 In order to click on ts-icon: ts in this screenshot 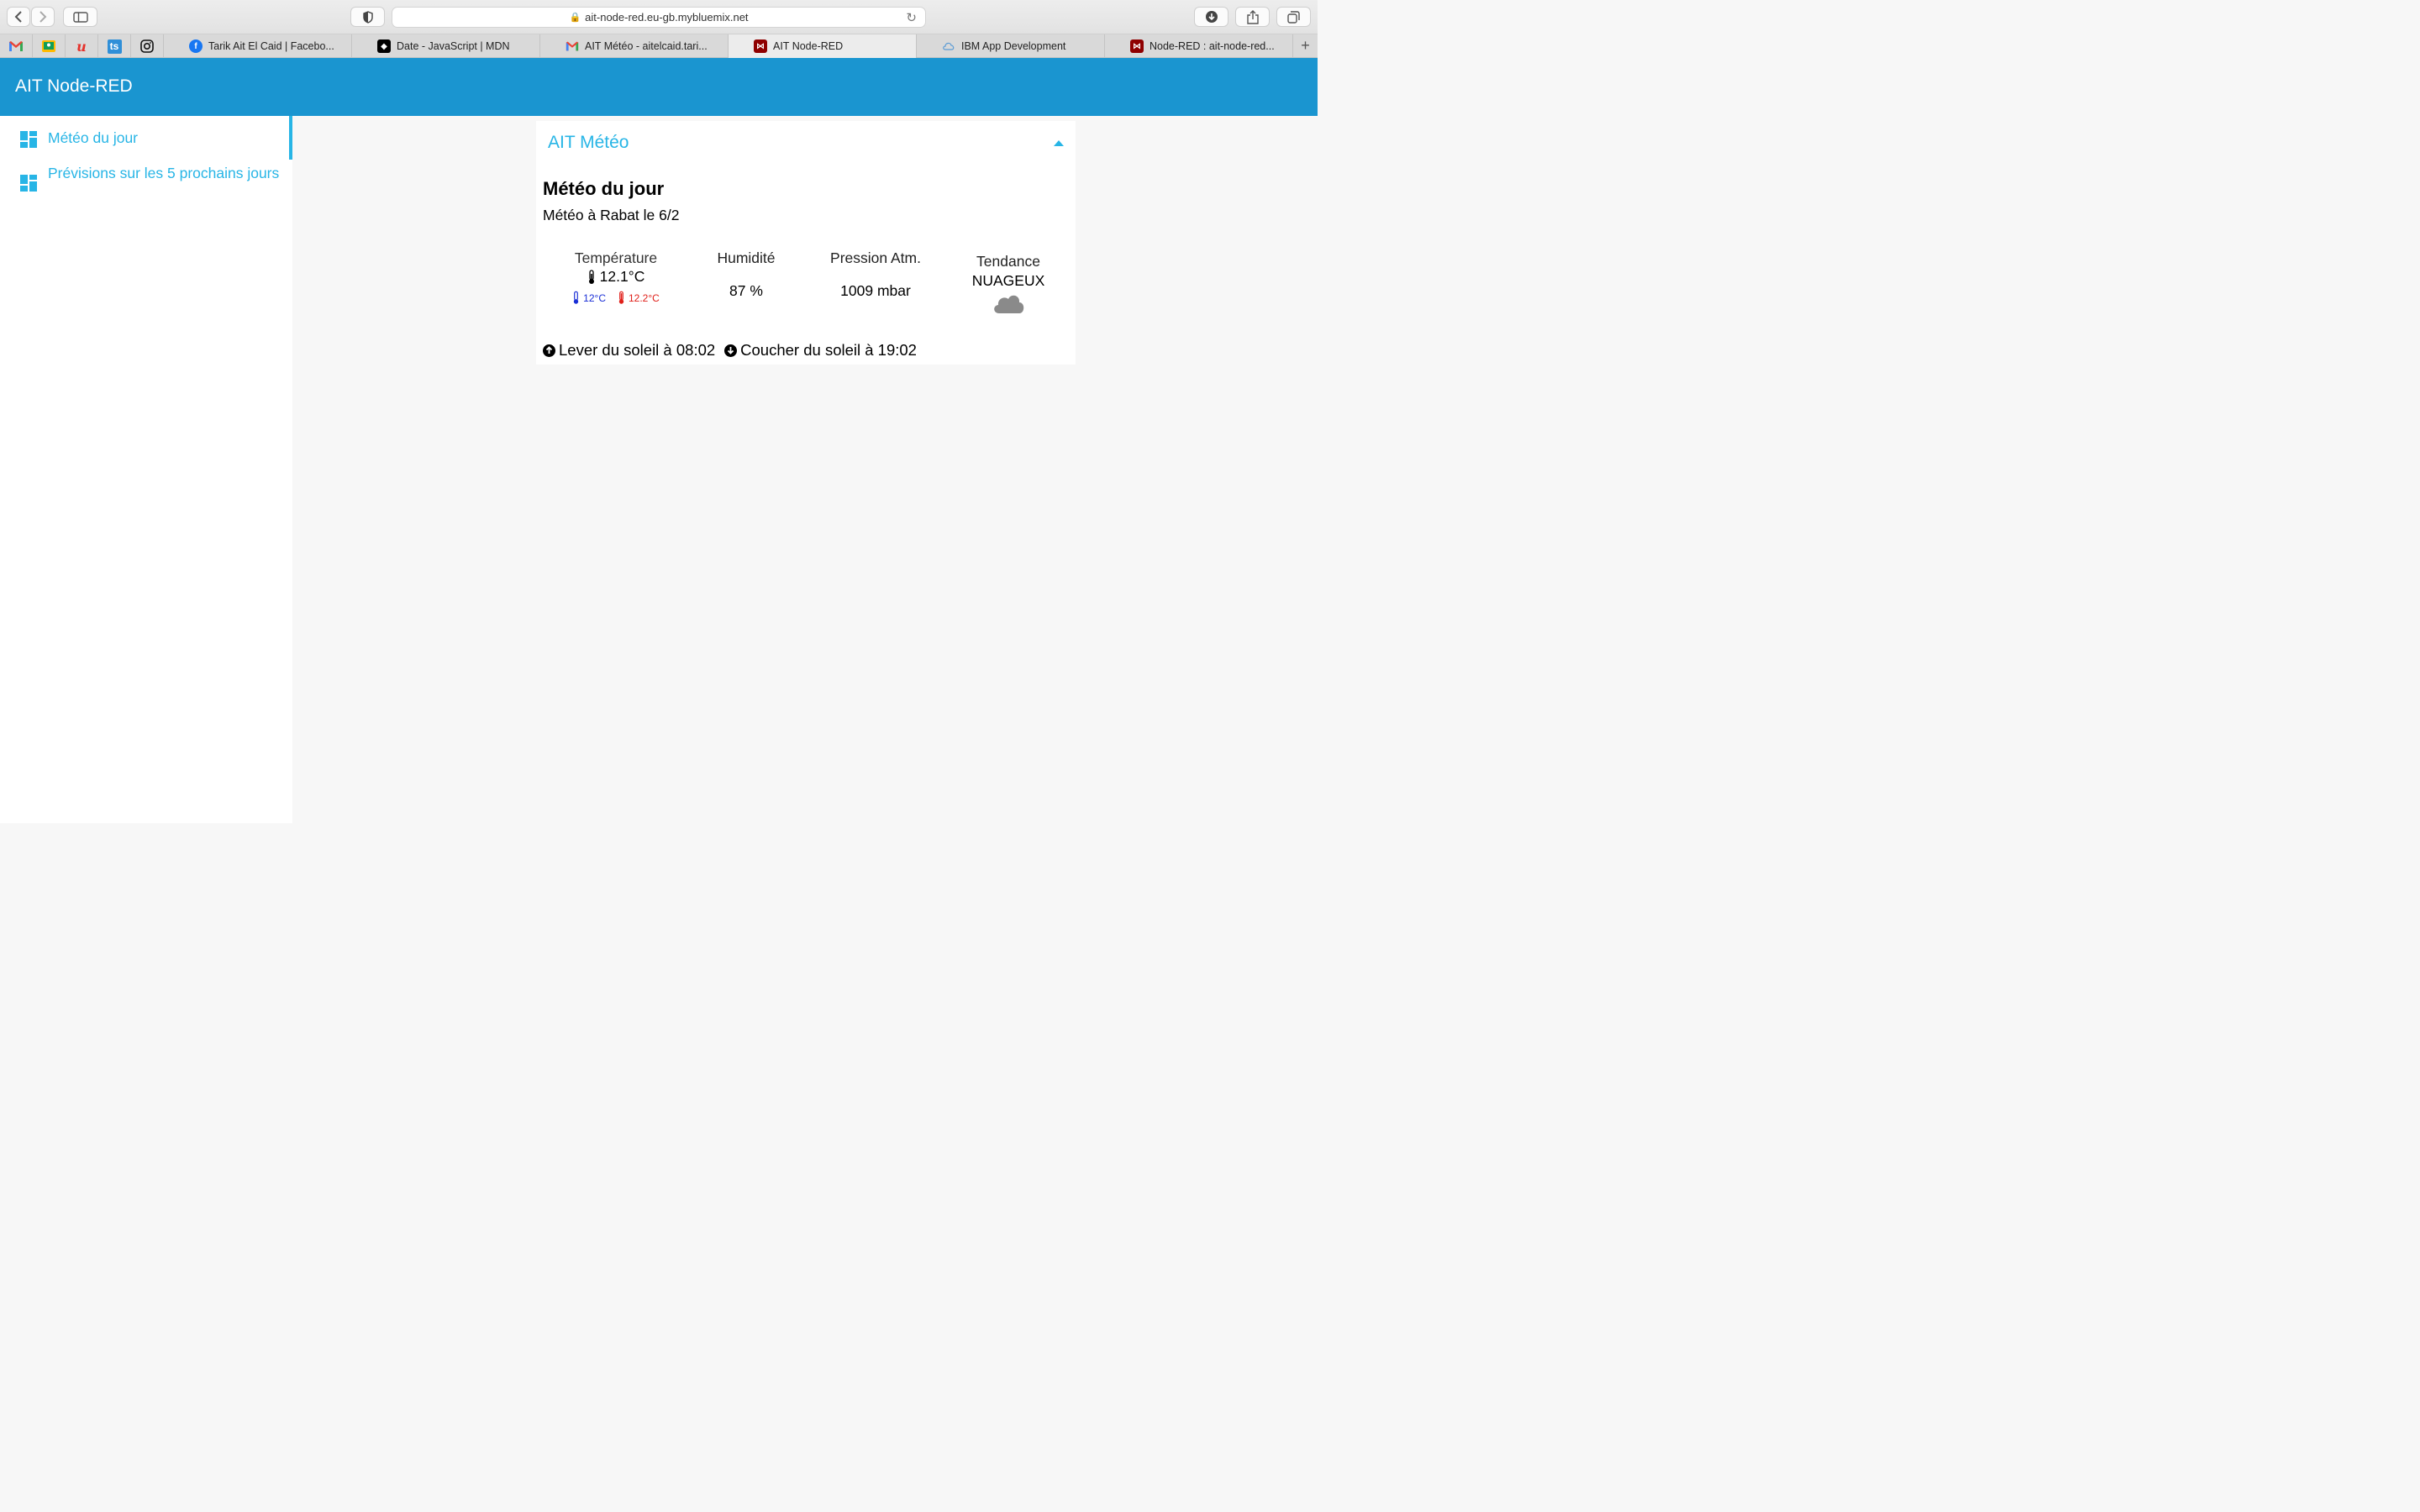, I will do `click(114, 46)`.